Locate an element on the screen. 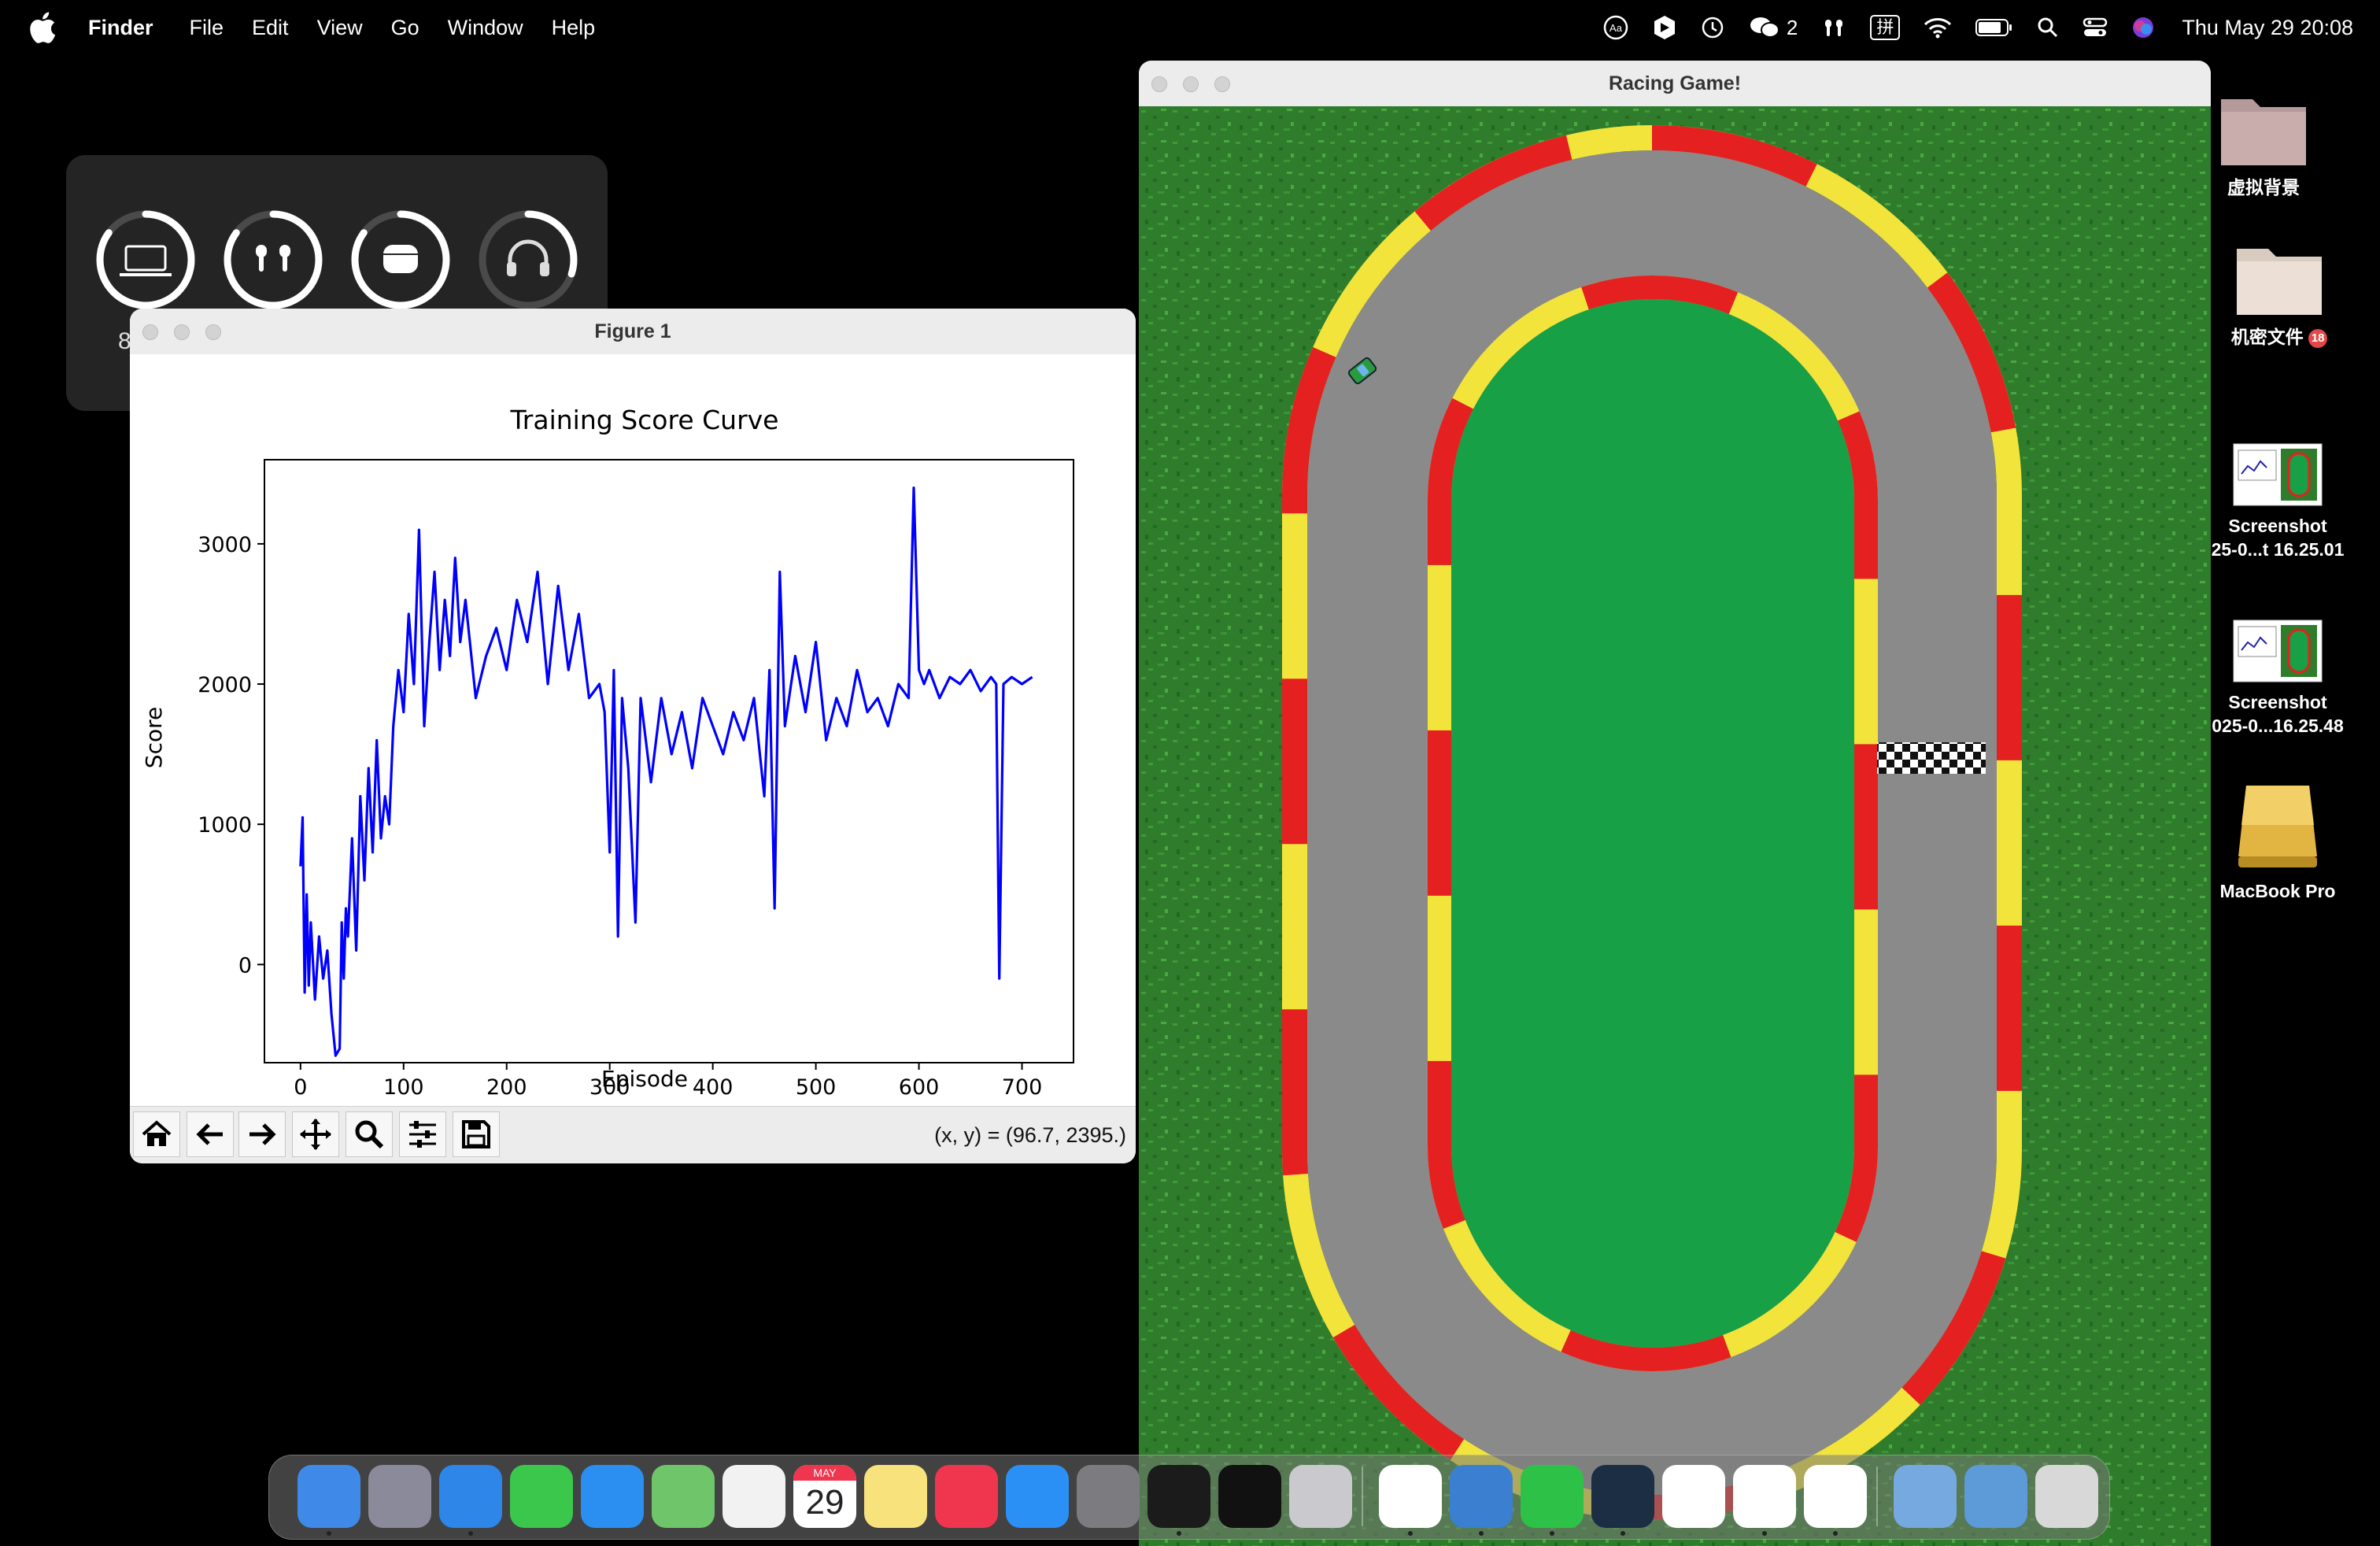 The image size is (2380, 1546). configure-subplots-button is located at coordinates (422, 1134).